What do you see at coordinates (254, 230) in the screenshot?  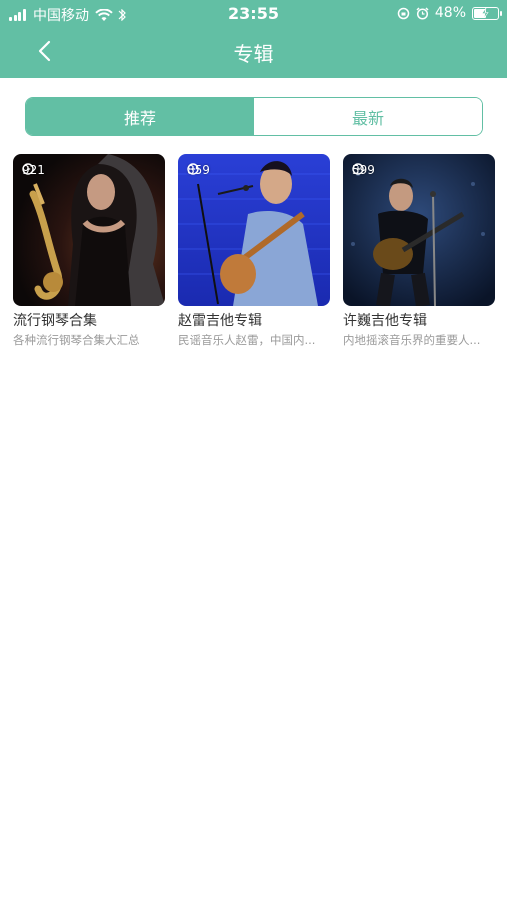 I see `album-cover-image: 859` at bounding box center [254, 230].